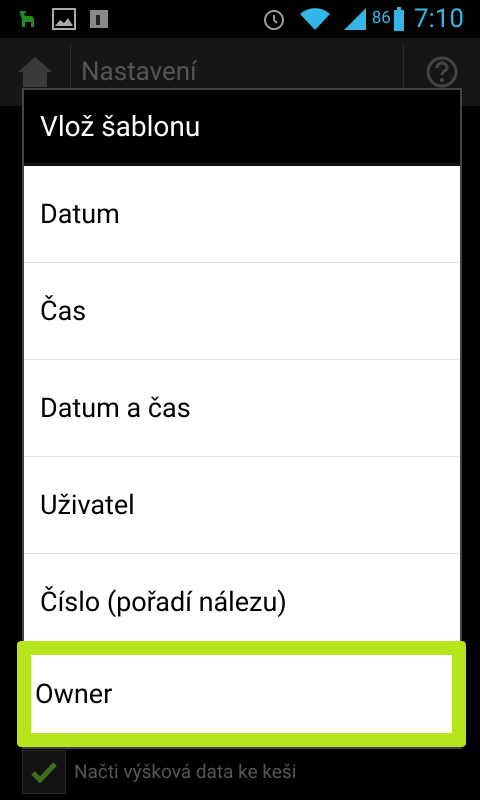  What do you see at coordinates (241, 694) in the screenshot?
I see `list-item: Owner` at bounding box center [241, 694].